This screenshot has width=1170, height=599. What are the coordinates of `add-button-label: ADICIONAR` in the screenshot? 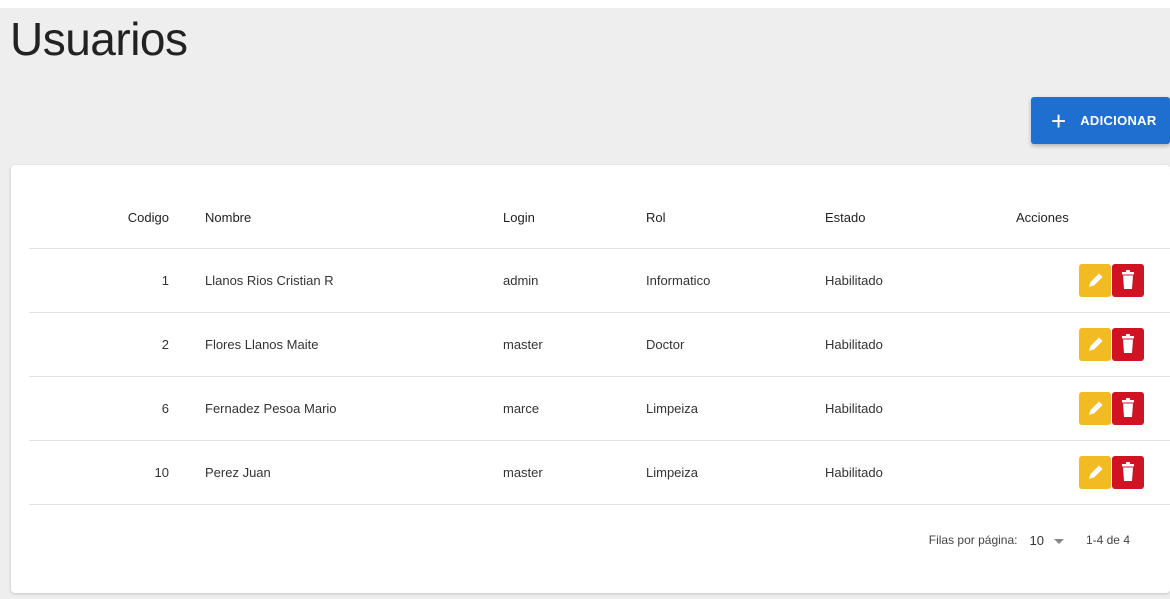 It's located at (1118, 120).